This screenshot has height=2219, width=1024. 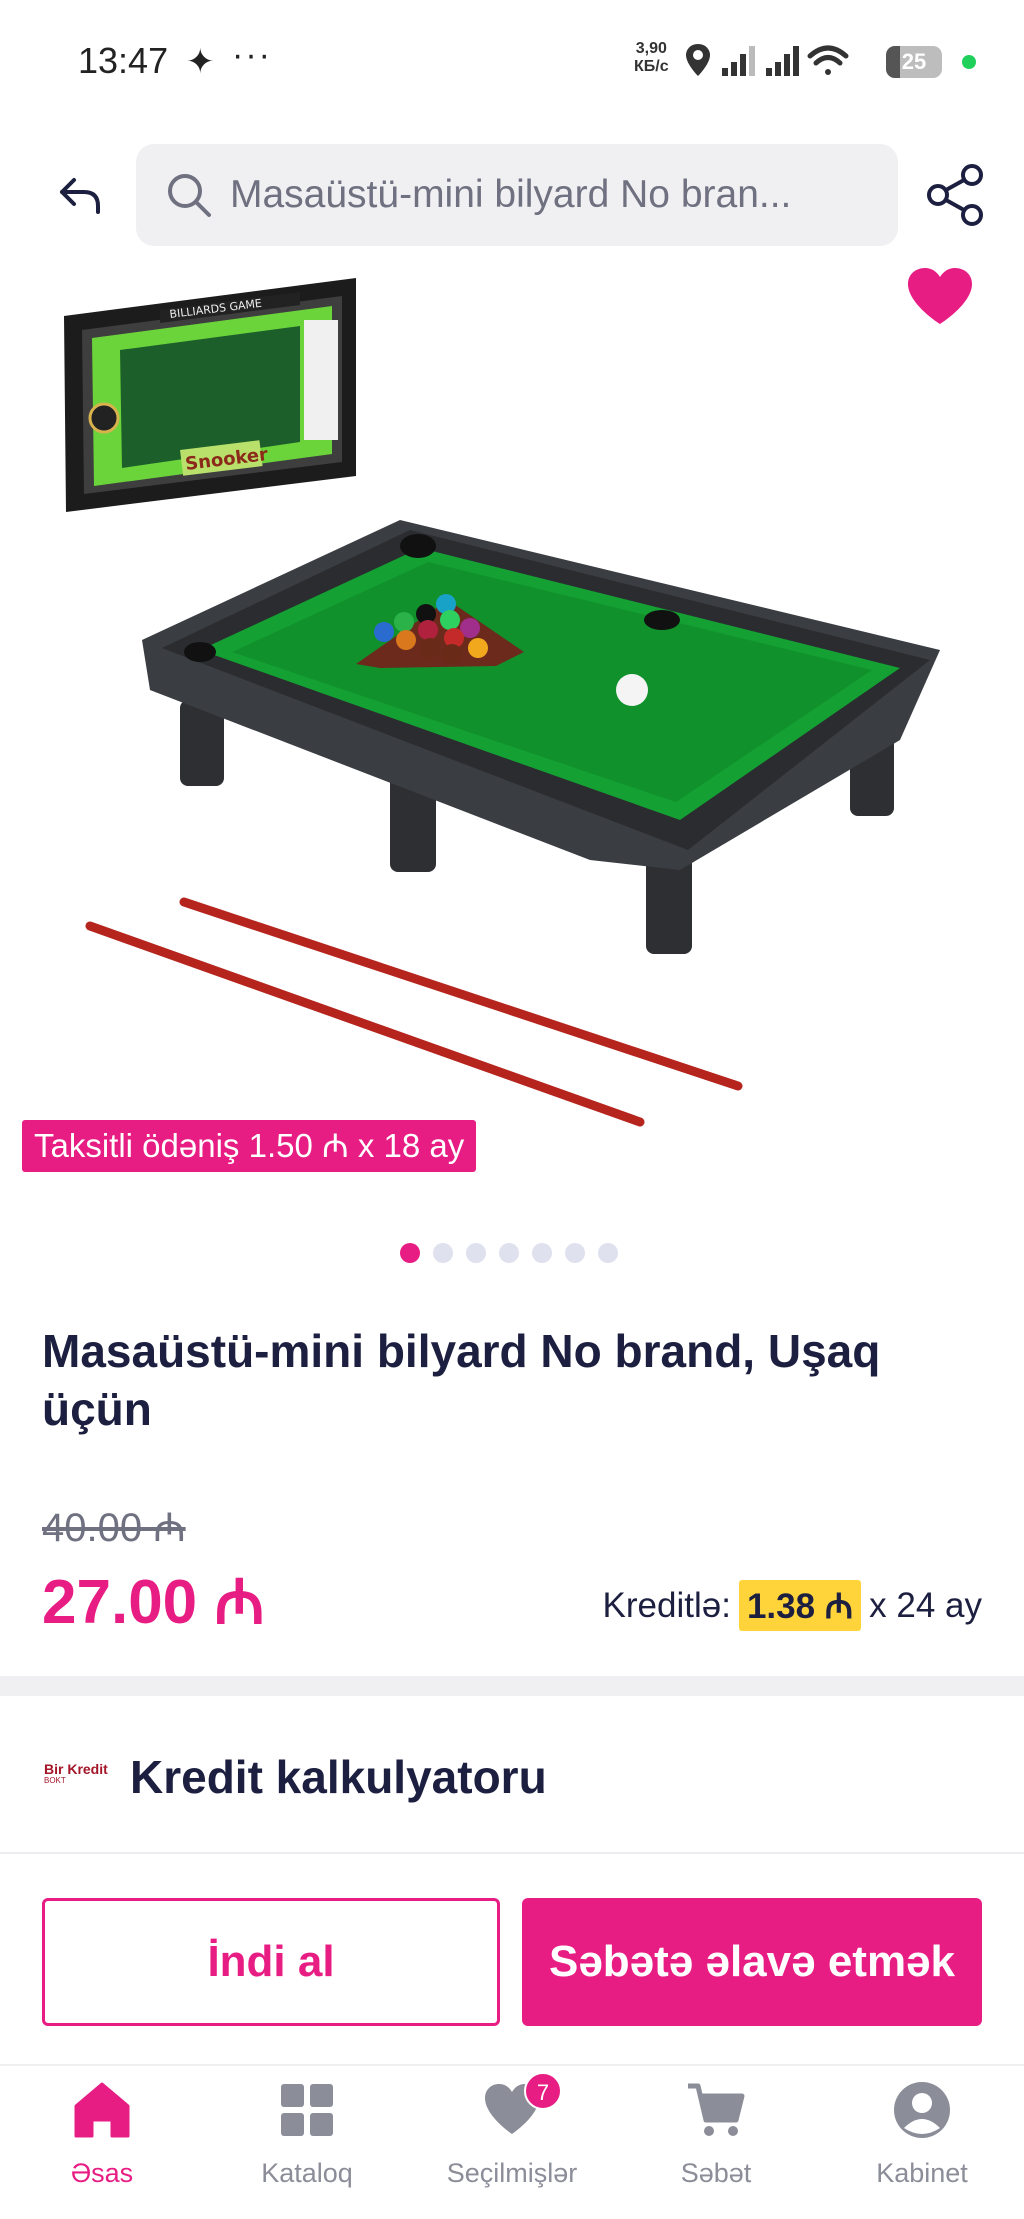 I want to click on nav-label-home: Əsas, so click(x=102, y=2173).